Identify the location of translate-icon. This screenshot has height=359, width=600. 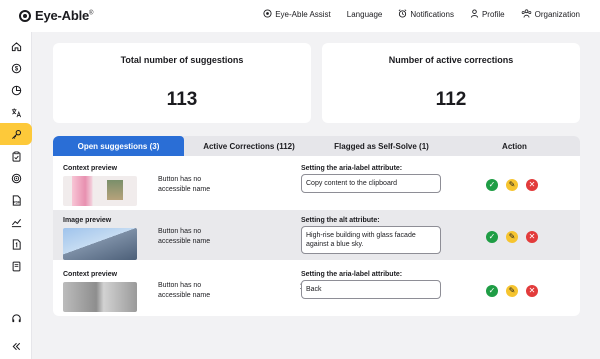
(16, 112).